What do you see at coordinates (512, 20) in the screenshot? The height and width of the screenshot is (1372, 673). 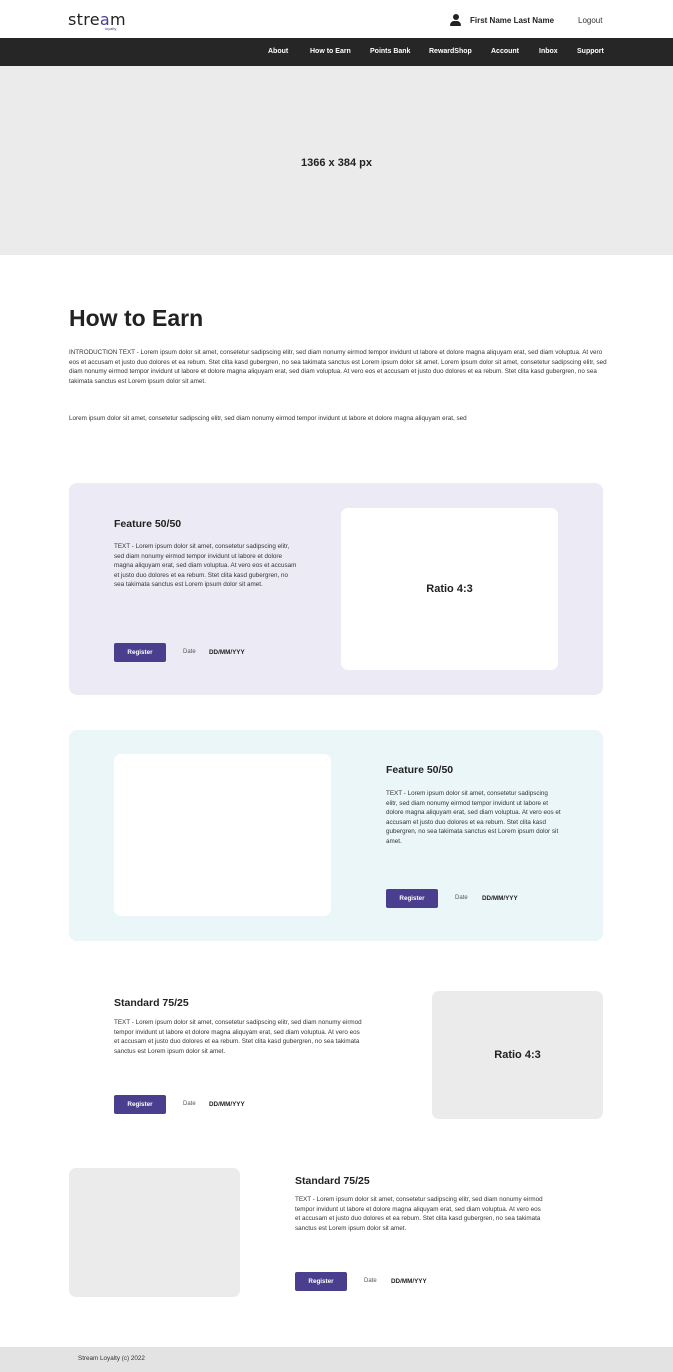 I see `user-name: First Name Last Name` at bounding box center [512, 20].